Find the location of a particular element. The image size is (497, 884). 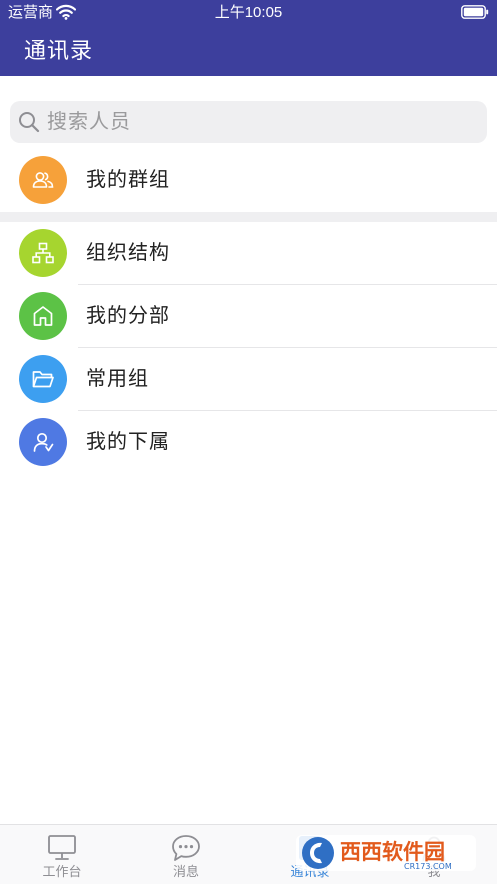

search-input: 搜索人员 is located at coordinates (248, 122).